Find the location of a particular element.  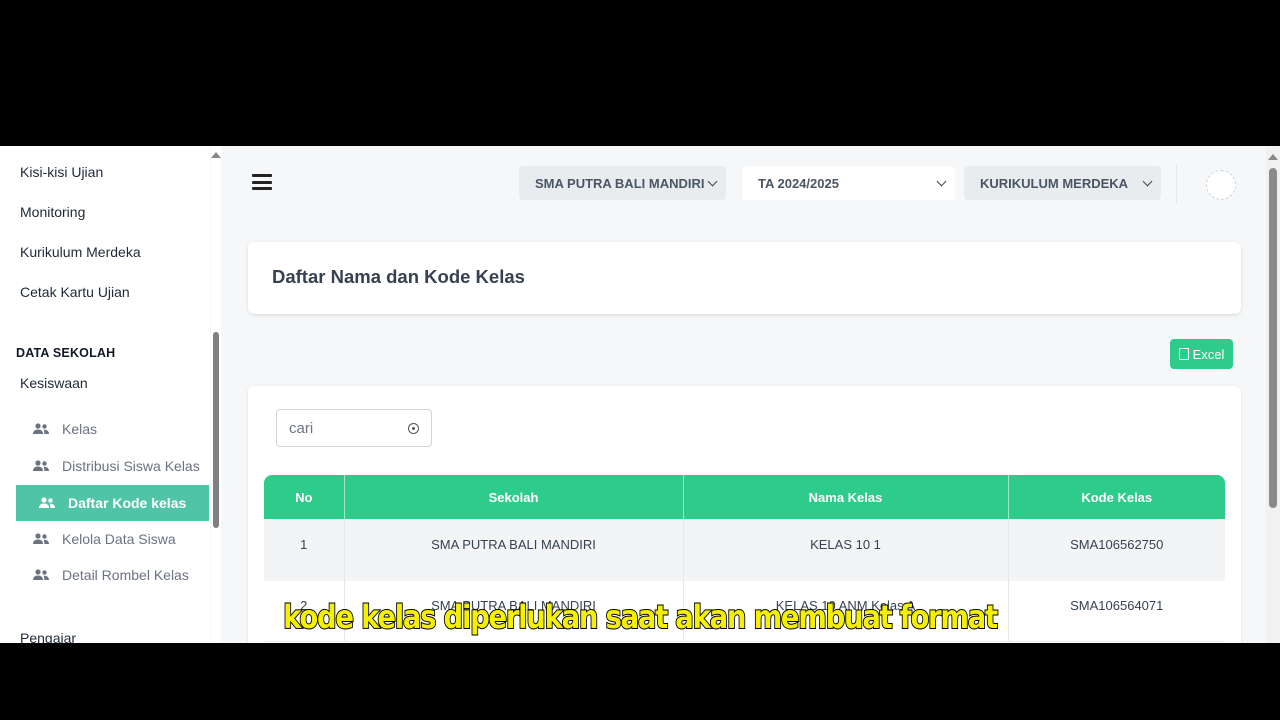

sidebar-item-detail-rombel-kelas: Detail Rombel Kelas is located at coordinates (110, 575).